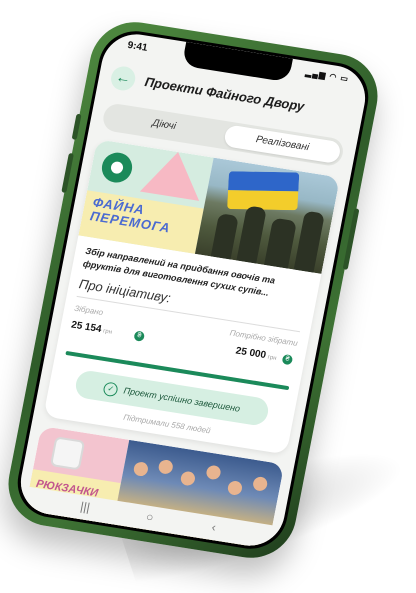 This screenshot has height=593, width=416. I want to click on recent-apps-button: |||, so click(85, 506).